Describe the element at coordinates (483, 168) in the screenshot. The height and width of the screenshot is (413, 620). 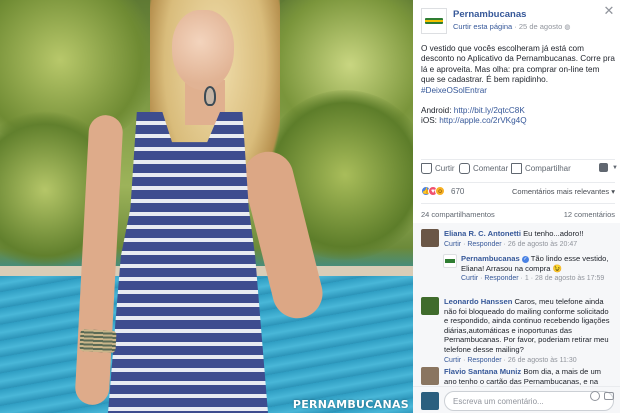
I see `comment-button: Comentar` at that location.